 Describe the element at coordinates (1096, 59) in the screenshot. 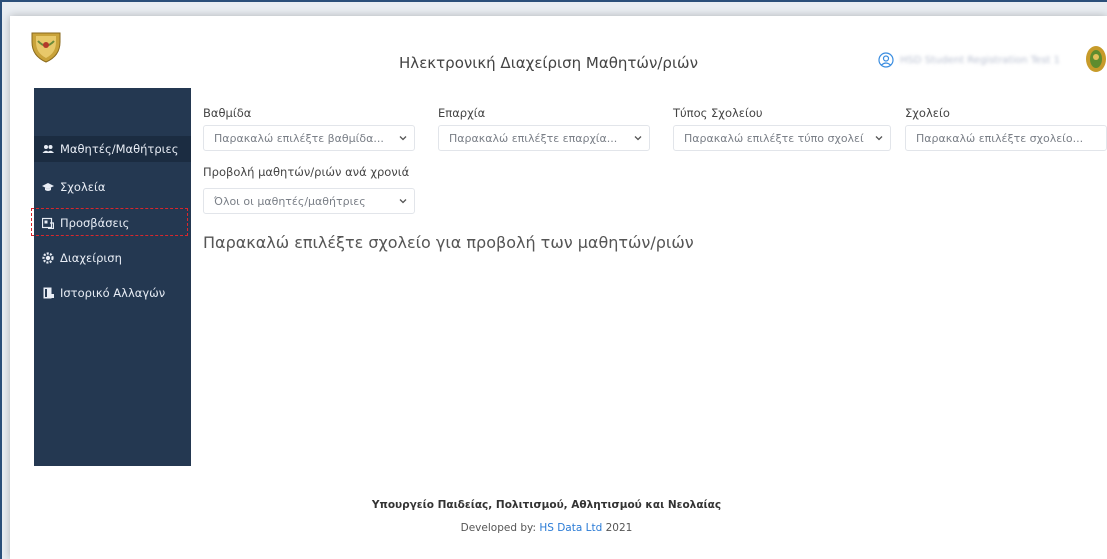

I see `coat-of-arms-icon` at that location.